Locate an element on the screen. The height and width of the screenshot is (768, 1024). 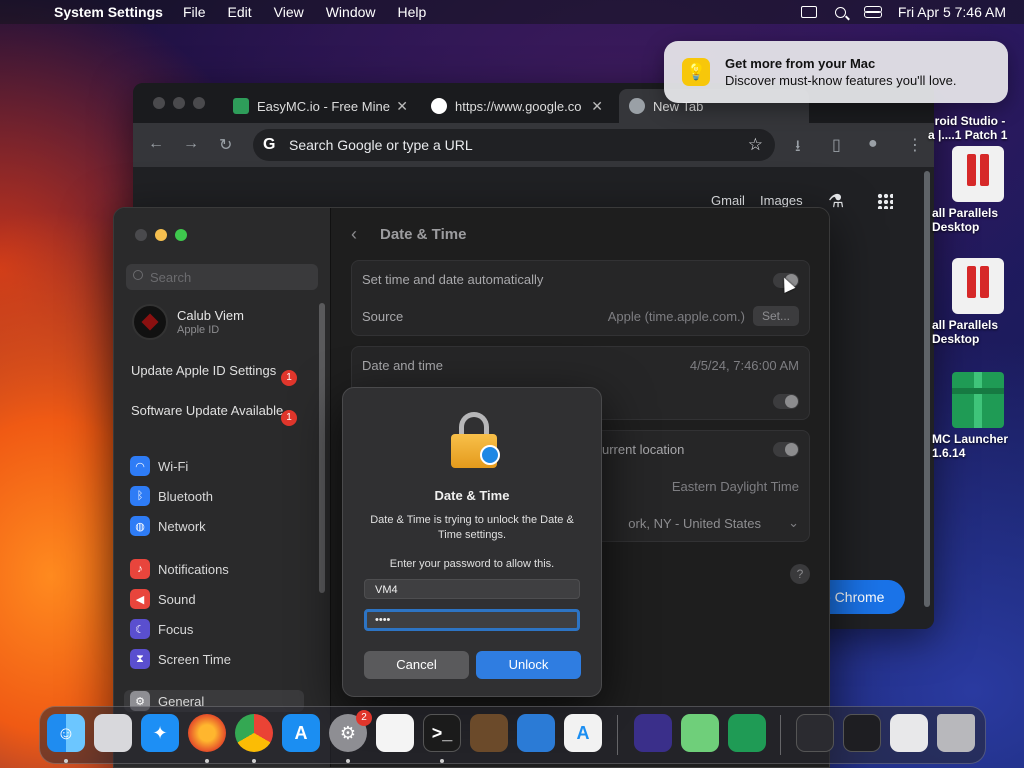
side-panel-icon: ▯ is located at coordinates (836, 145).